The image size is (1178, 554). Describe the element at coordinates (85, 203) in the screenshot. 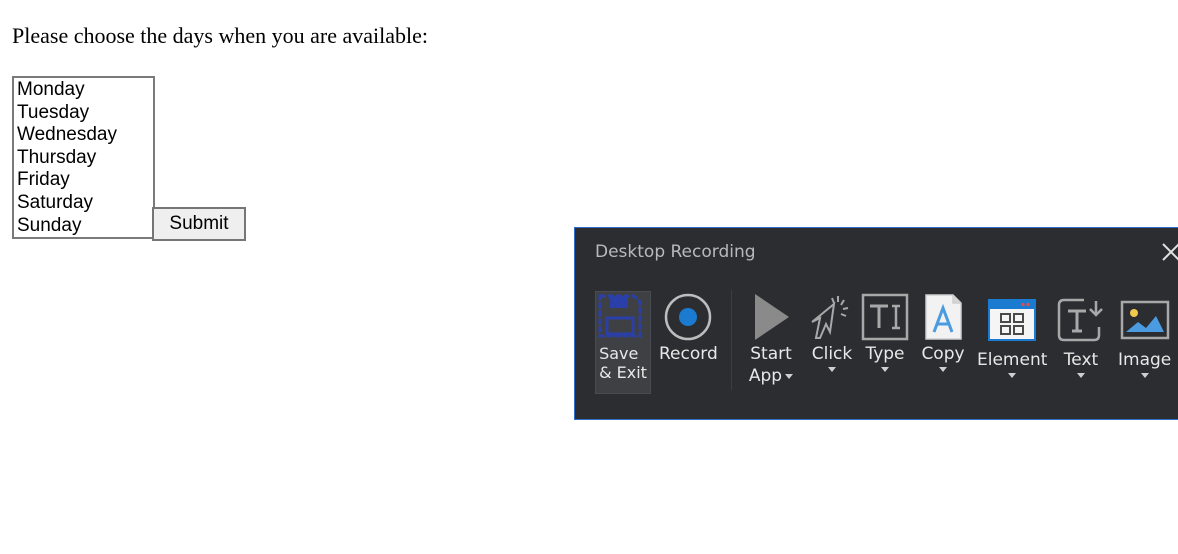

I see `day-option-saturday: Saturday` at that location.